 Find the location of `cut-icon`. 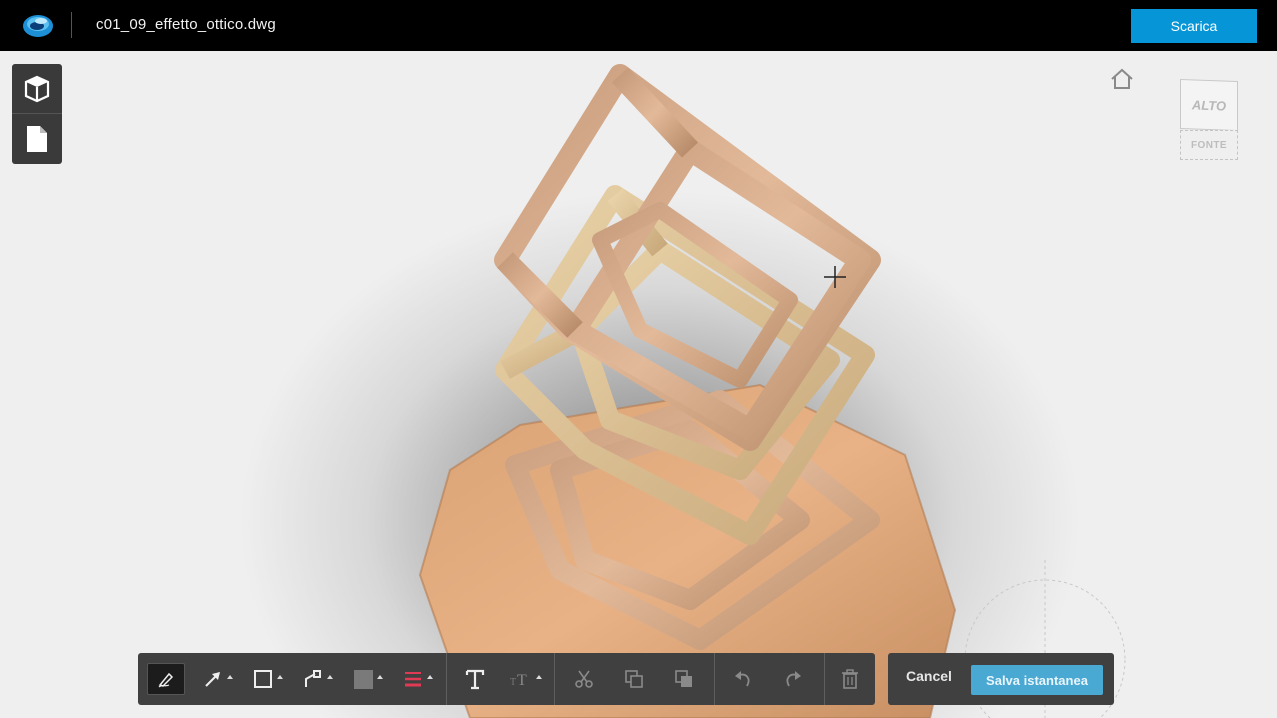

cut-icon is located at coordinates (584, 679).